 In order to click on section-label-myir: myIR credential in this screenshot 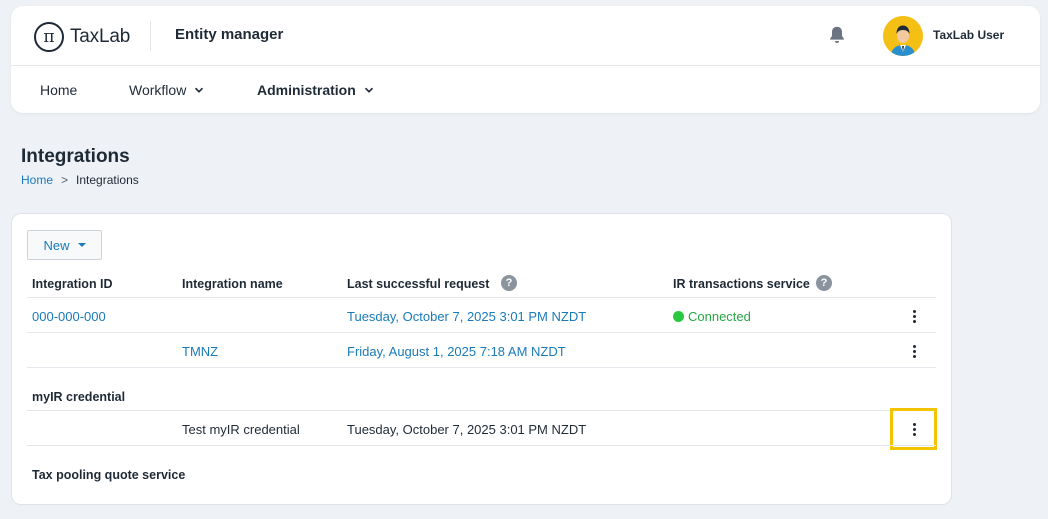, I will do `click(79, 397)`.